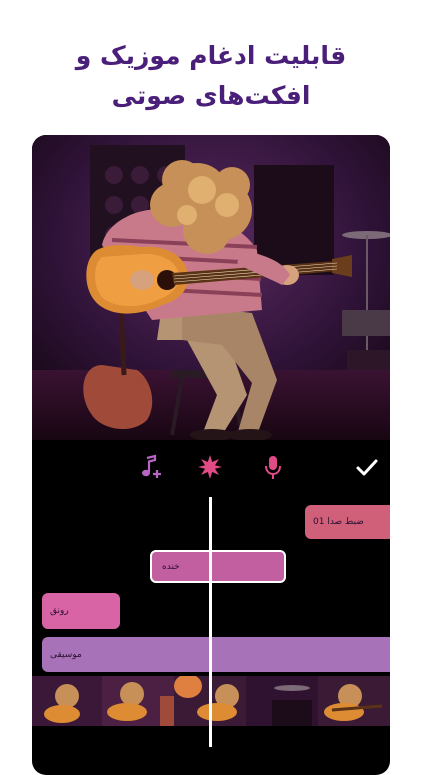  Describe the element at coordinates (211, 95) in the screenshot. I see `headline-line-2: افکت‌های صوتی` at that location.